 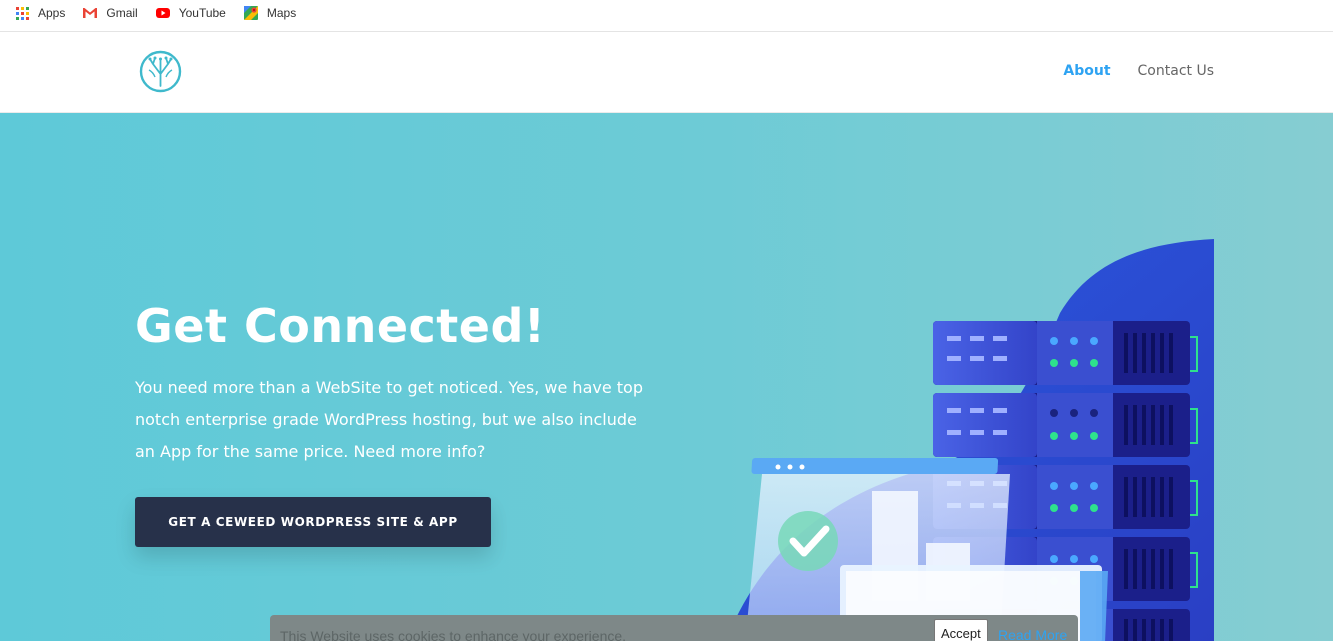 I want to click on gmail-icon, so click(x=90, y=13).